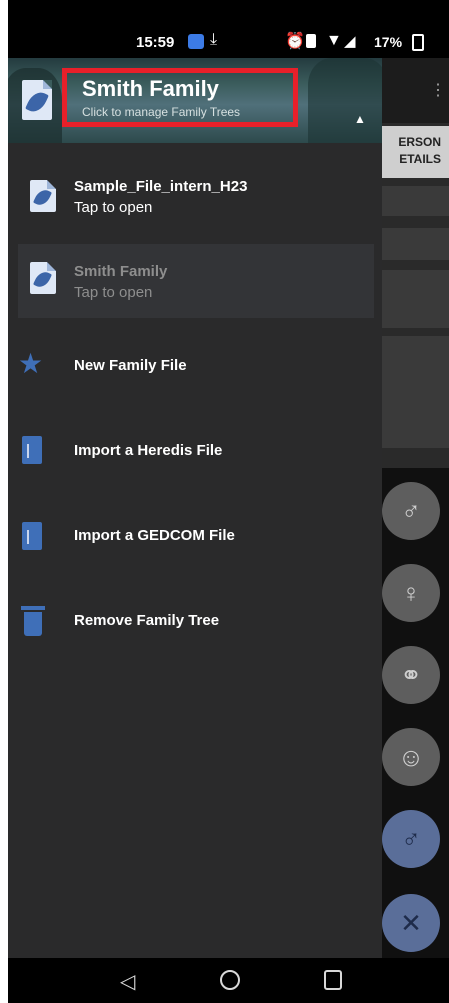 The width and height of the screenshot is (449, 1003). What do you see at coordinates (196, 281) in the screenshot?
I see `list-item-file-selected: Smith Family Tap to open` at bounding box center [196, 281].